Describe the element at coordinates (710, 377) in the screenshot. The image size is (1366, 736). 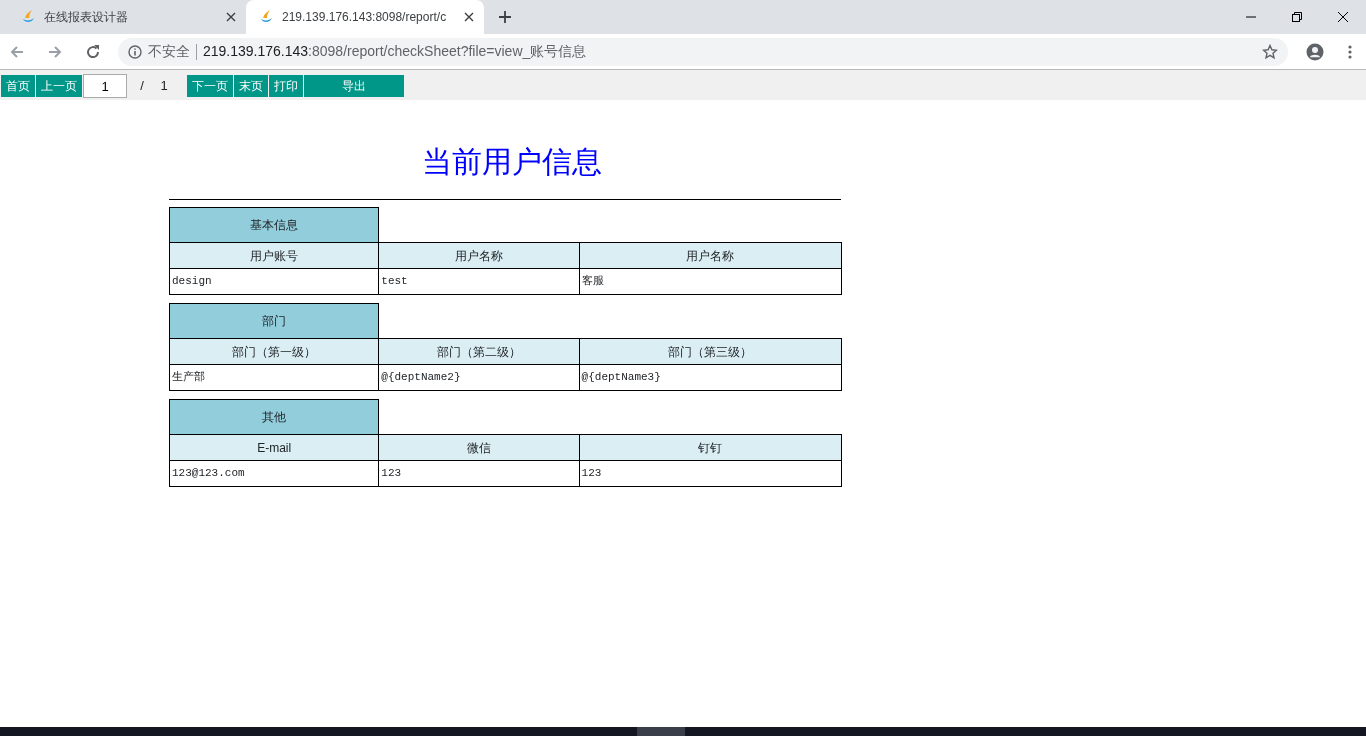
I see `table-cell: @{deptName3}` at that location.